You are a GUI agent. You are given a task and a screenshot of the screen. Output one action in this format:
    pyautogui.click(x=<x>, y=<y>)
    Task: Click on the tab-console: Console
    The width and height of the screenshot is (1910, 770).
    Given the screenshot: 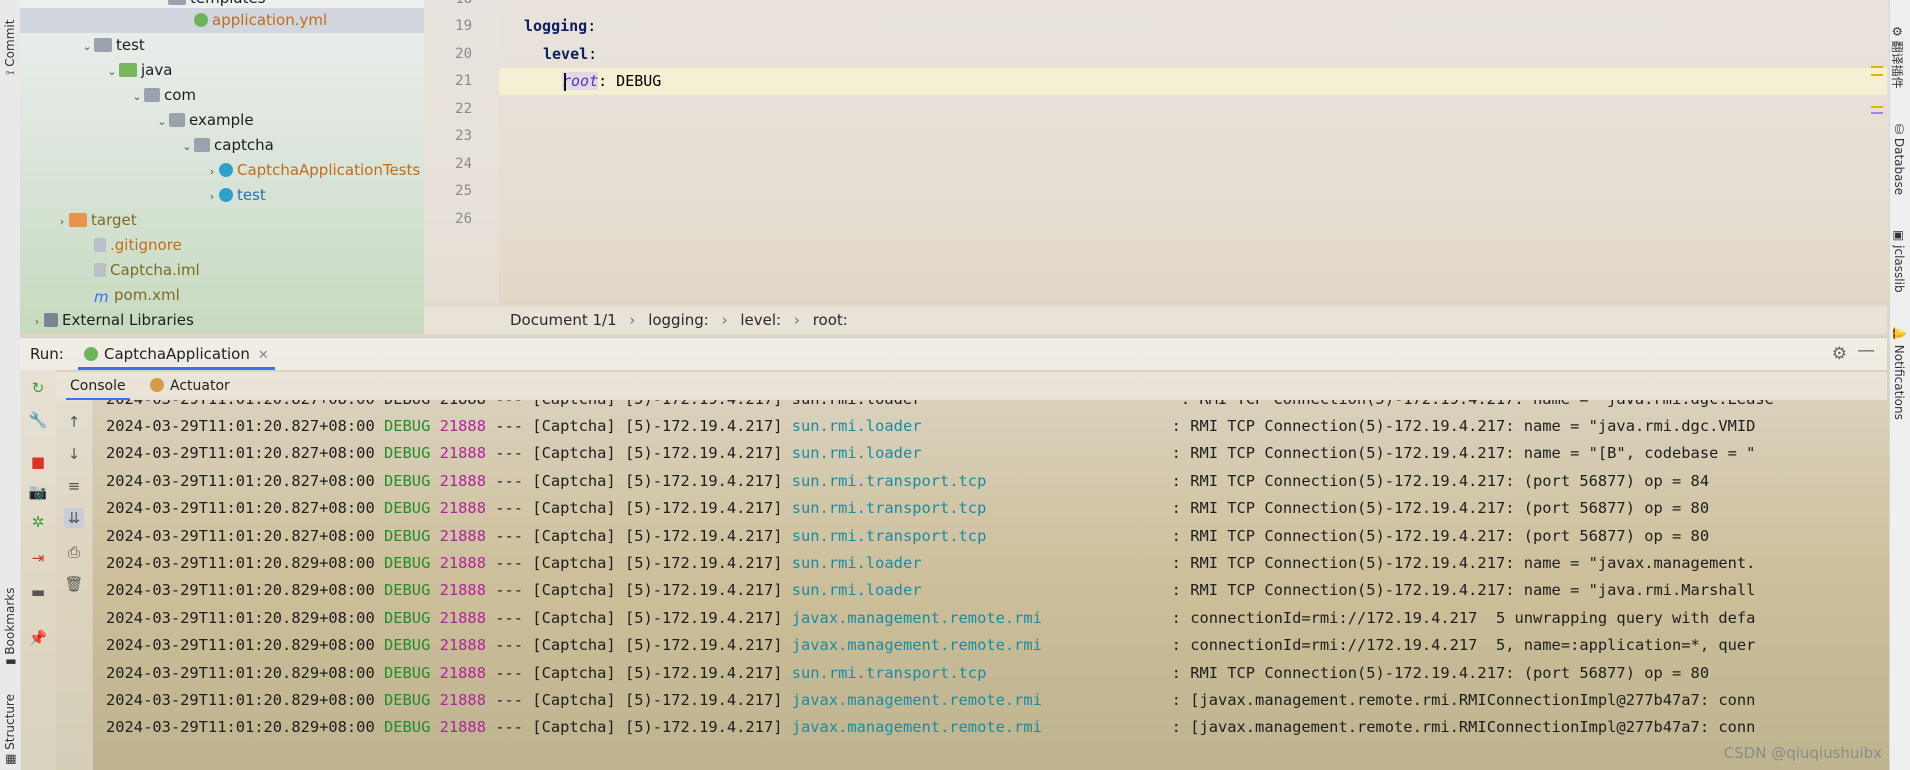 What is the action you would take?
    pyautogui.click(x=98, y=386)
    